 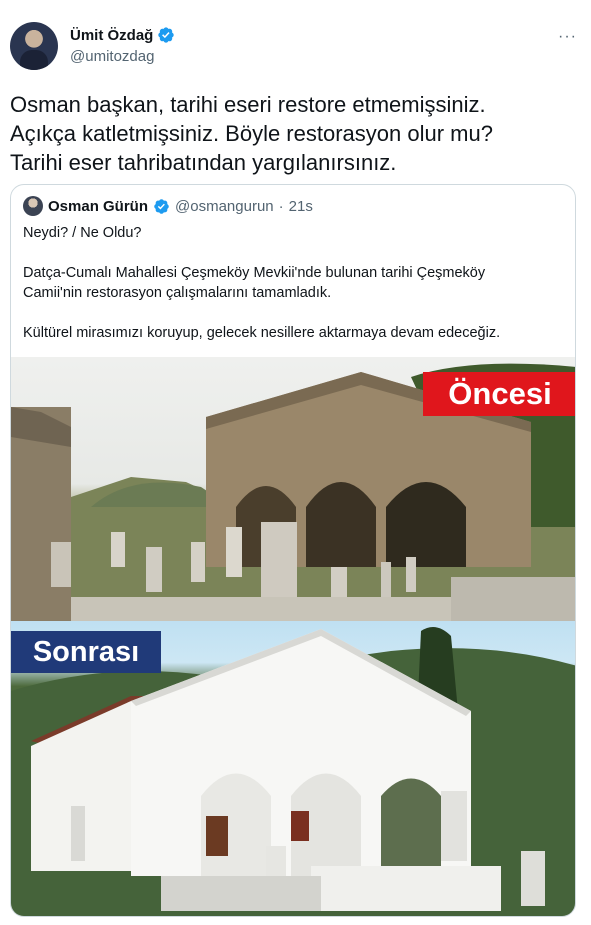 What do you see at coordinates (295, 47) in the screenshot?
I see `tweet-header: Ümit Özdağ @umitozdag ···` at bounding box center [295, 47].